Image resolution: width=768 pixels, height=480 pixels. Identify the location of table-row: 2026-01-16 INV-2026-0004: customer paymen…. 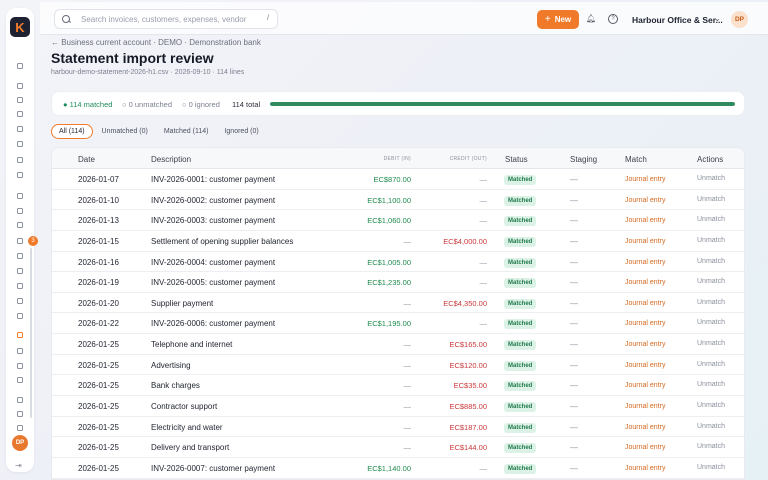
(398, 262).